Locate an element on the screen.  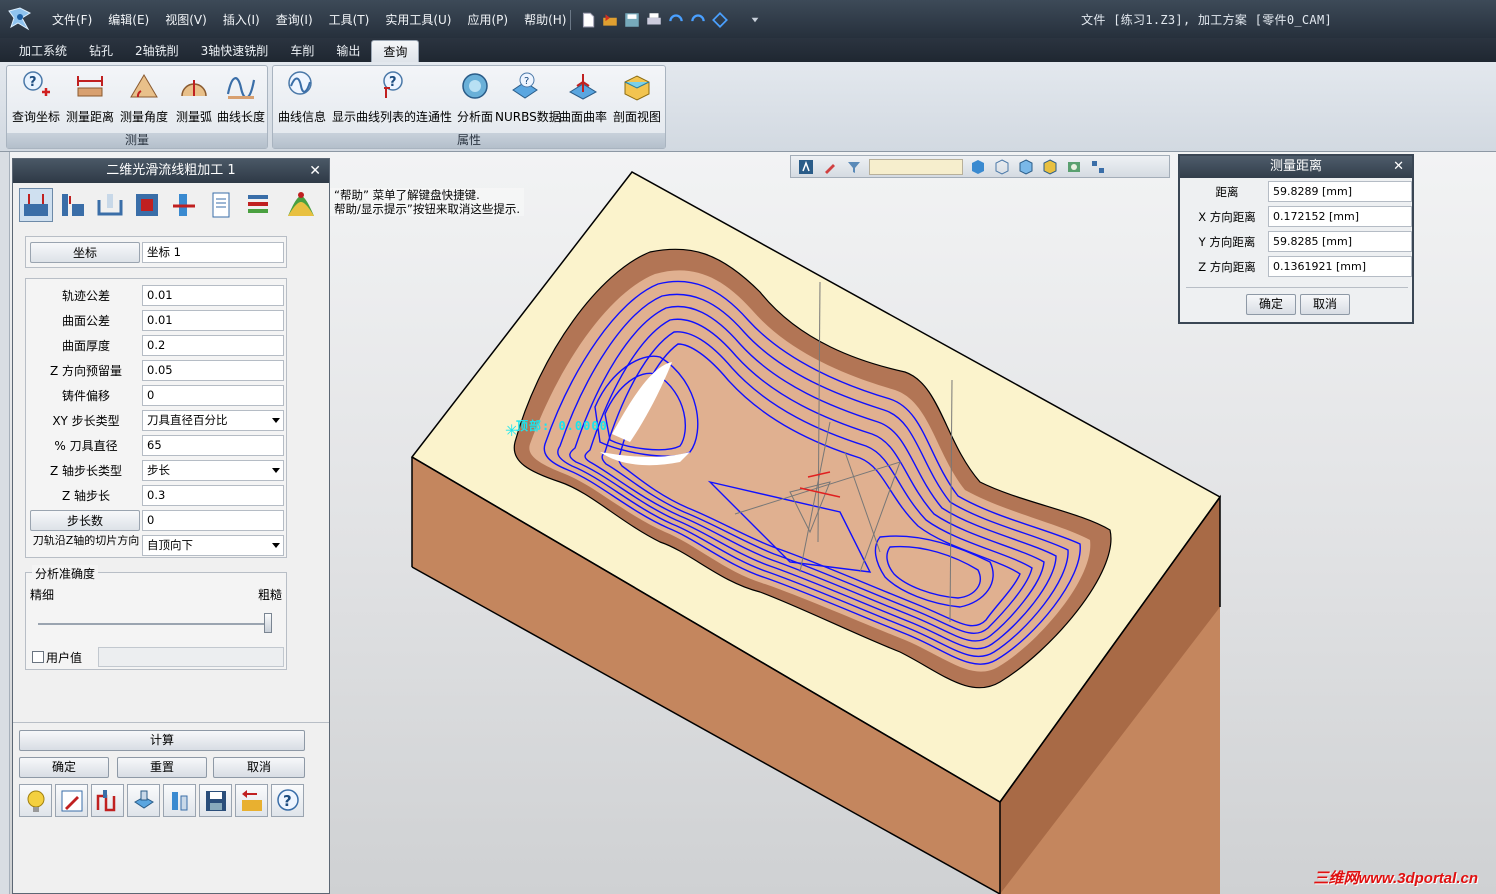
menu-file: 文件(F) is located at coordinates (72, 20).